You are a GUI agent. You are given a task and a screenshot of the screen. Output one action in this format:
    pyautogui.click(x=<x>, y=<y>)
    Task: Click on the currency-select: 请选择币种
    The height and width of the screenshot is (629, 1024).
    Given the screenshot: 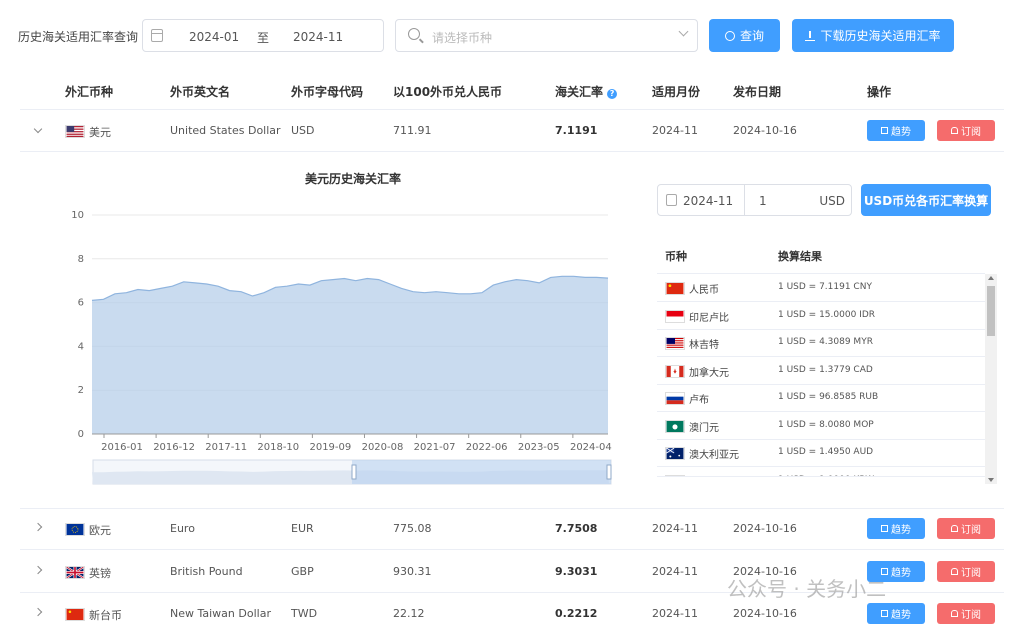 What is the action you would take?
    pyautogui.click(x=546, y=35)
    